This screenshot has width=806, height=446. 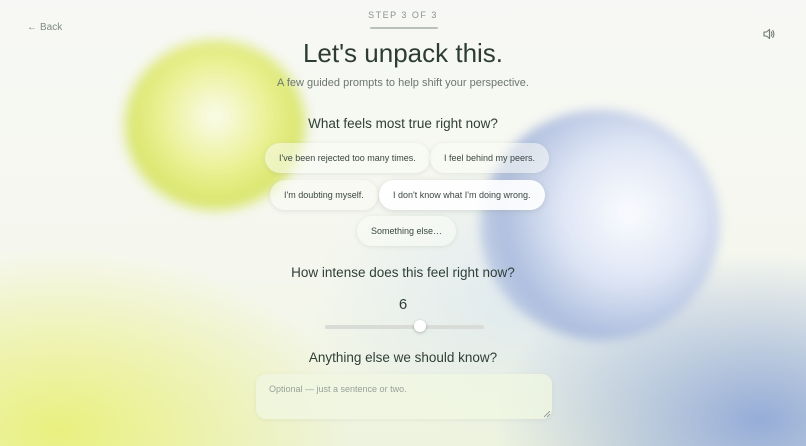 I want to click on feeling-option-chip-selected: I don't know what I'm doing wrong., so click(x=462, y=195).